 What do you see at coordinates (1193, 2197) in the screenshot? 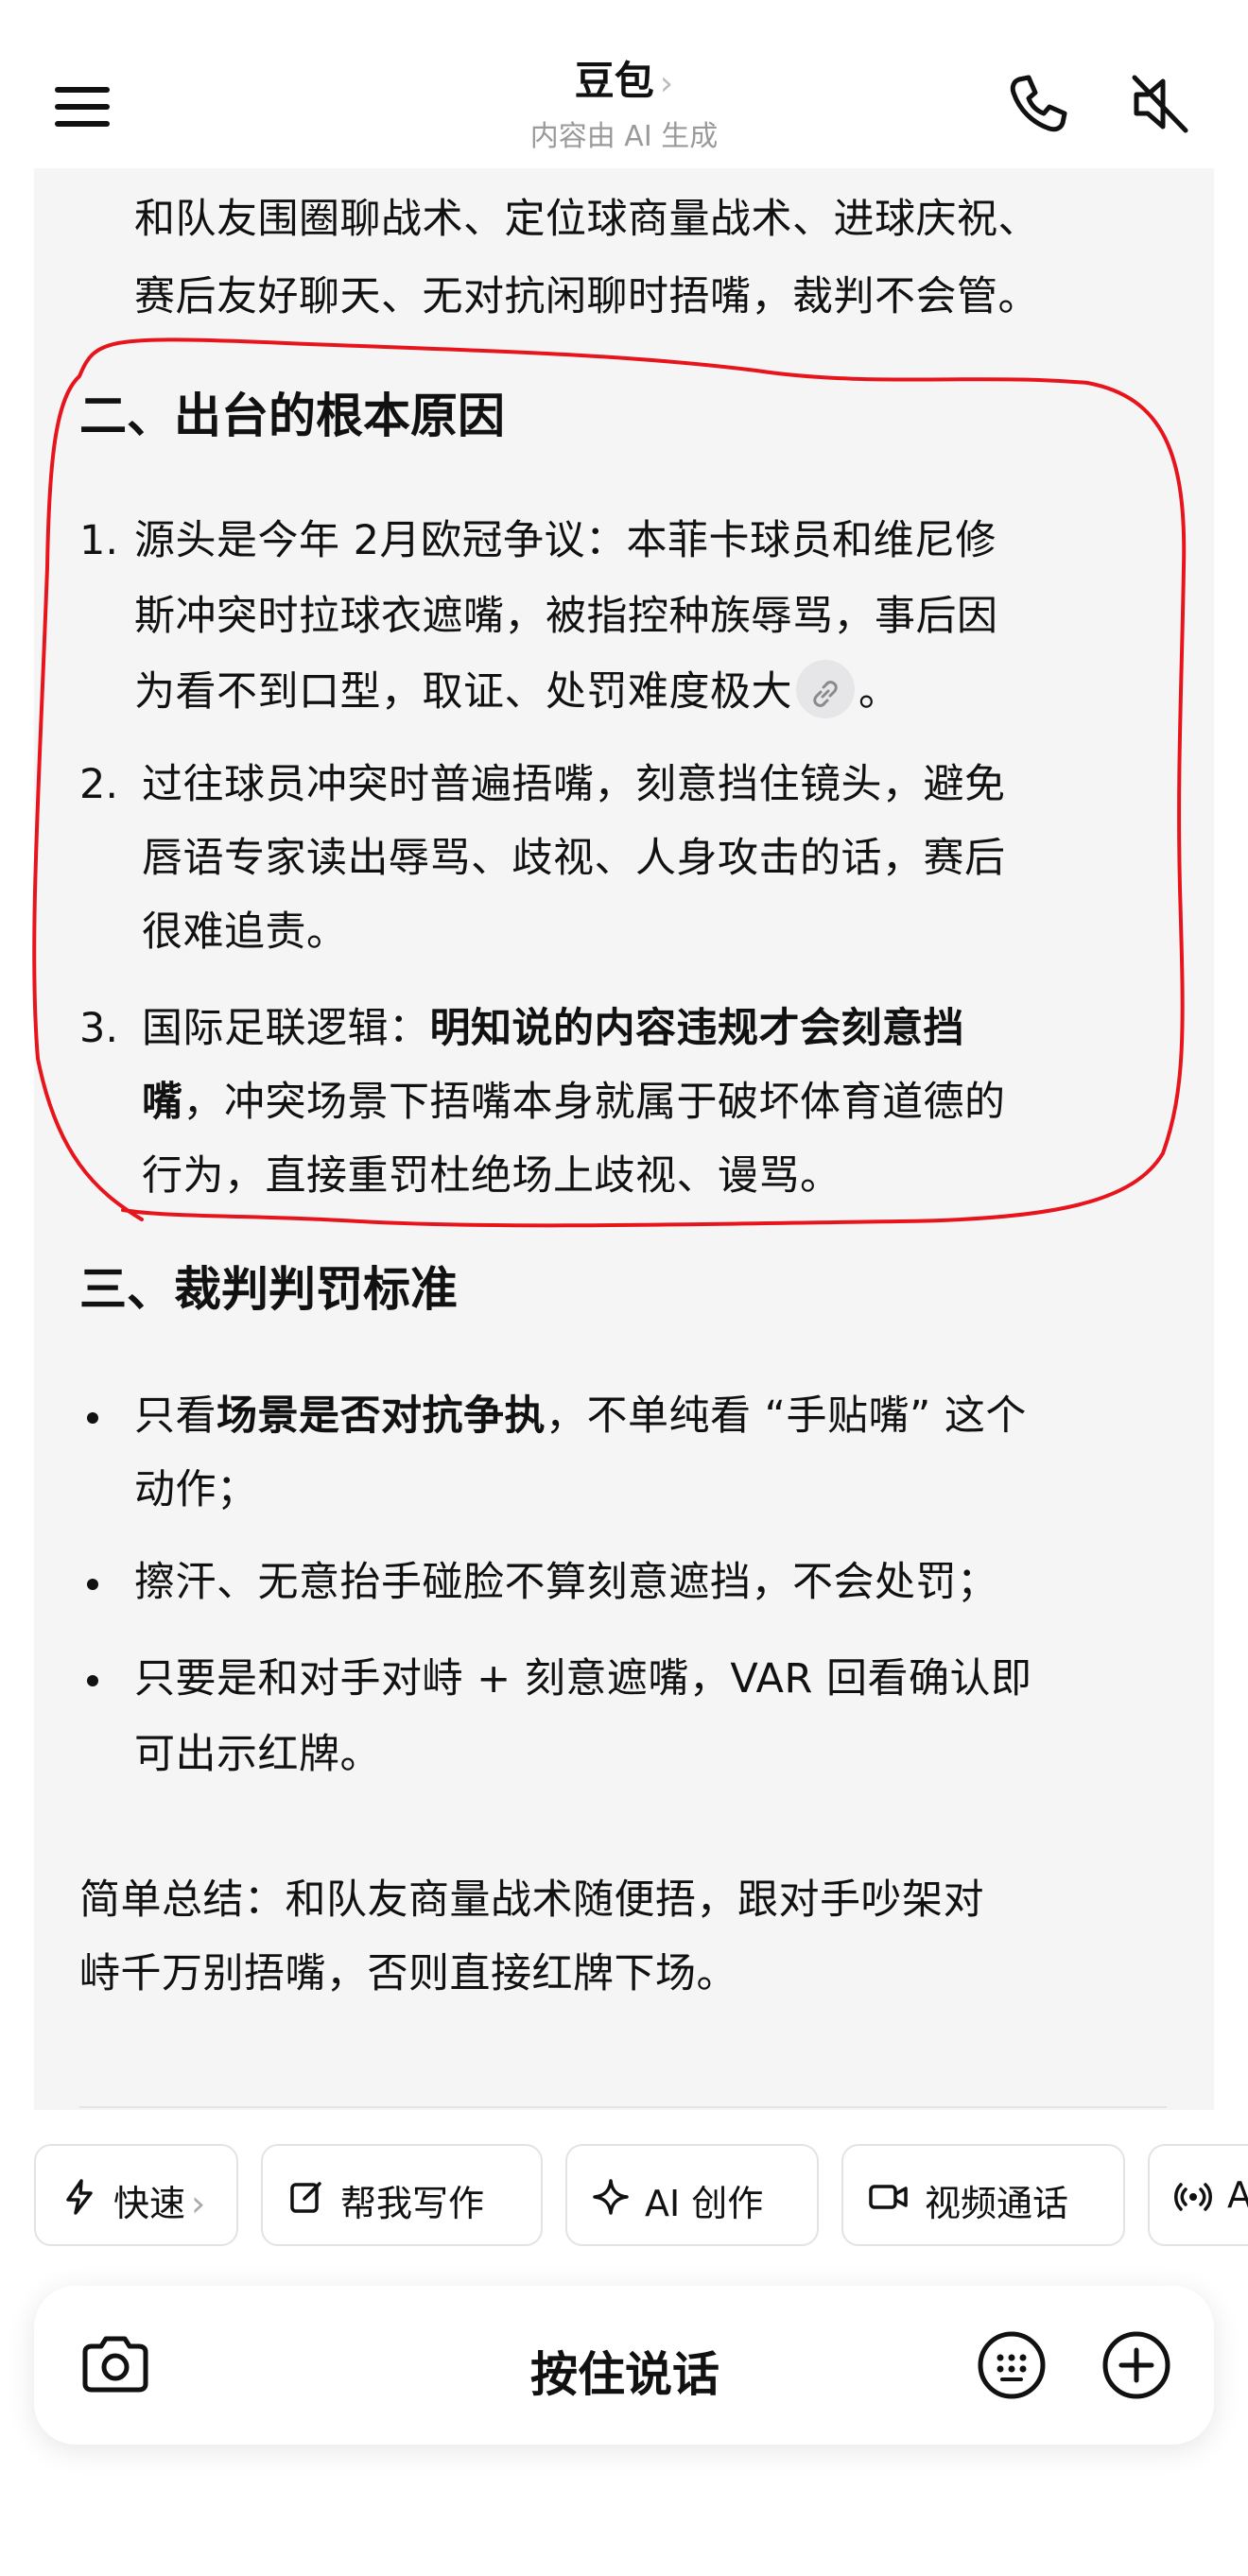
I see `broadcast-icon` at bounding box center [1193, 2197].